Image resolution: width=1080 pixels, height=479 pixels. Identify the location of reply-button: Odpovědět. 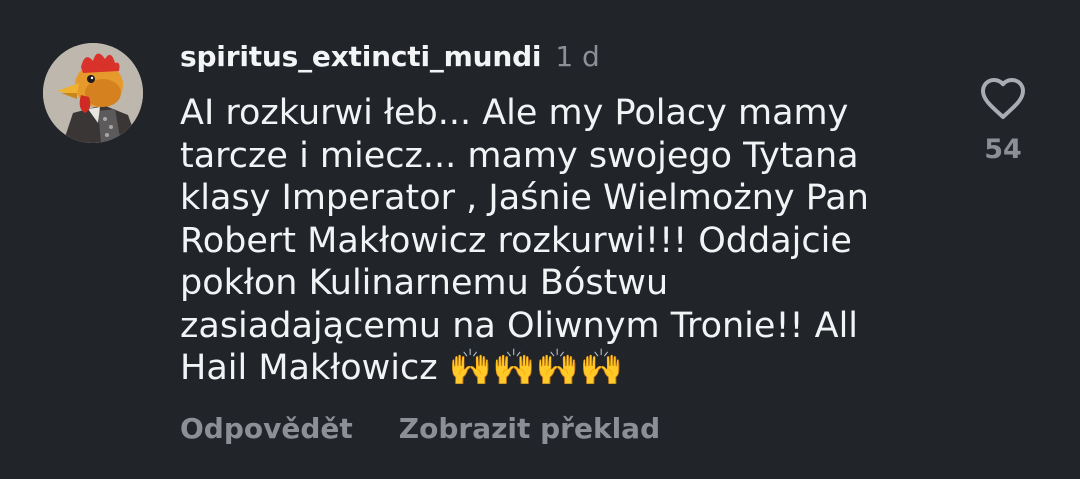
(266, 428).